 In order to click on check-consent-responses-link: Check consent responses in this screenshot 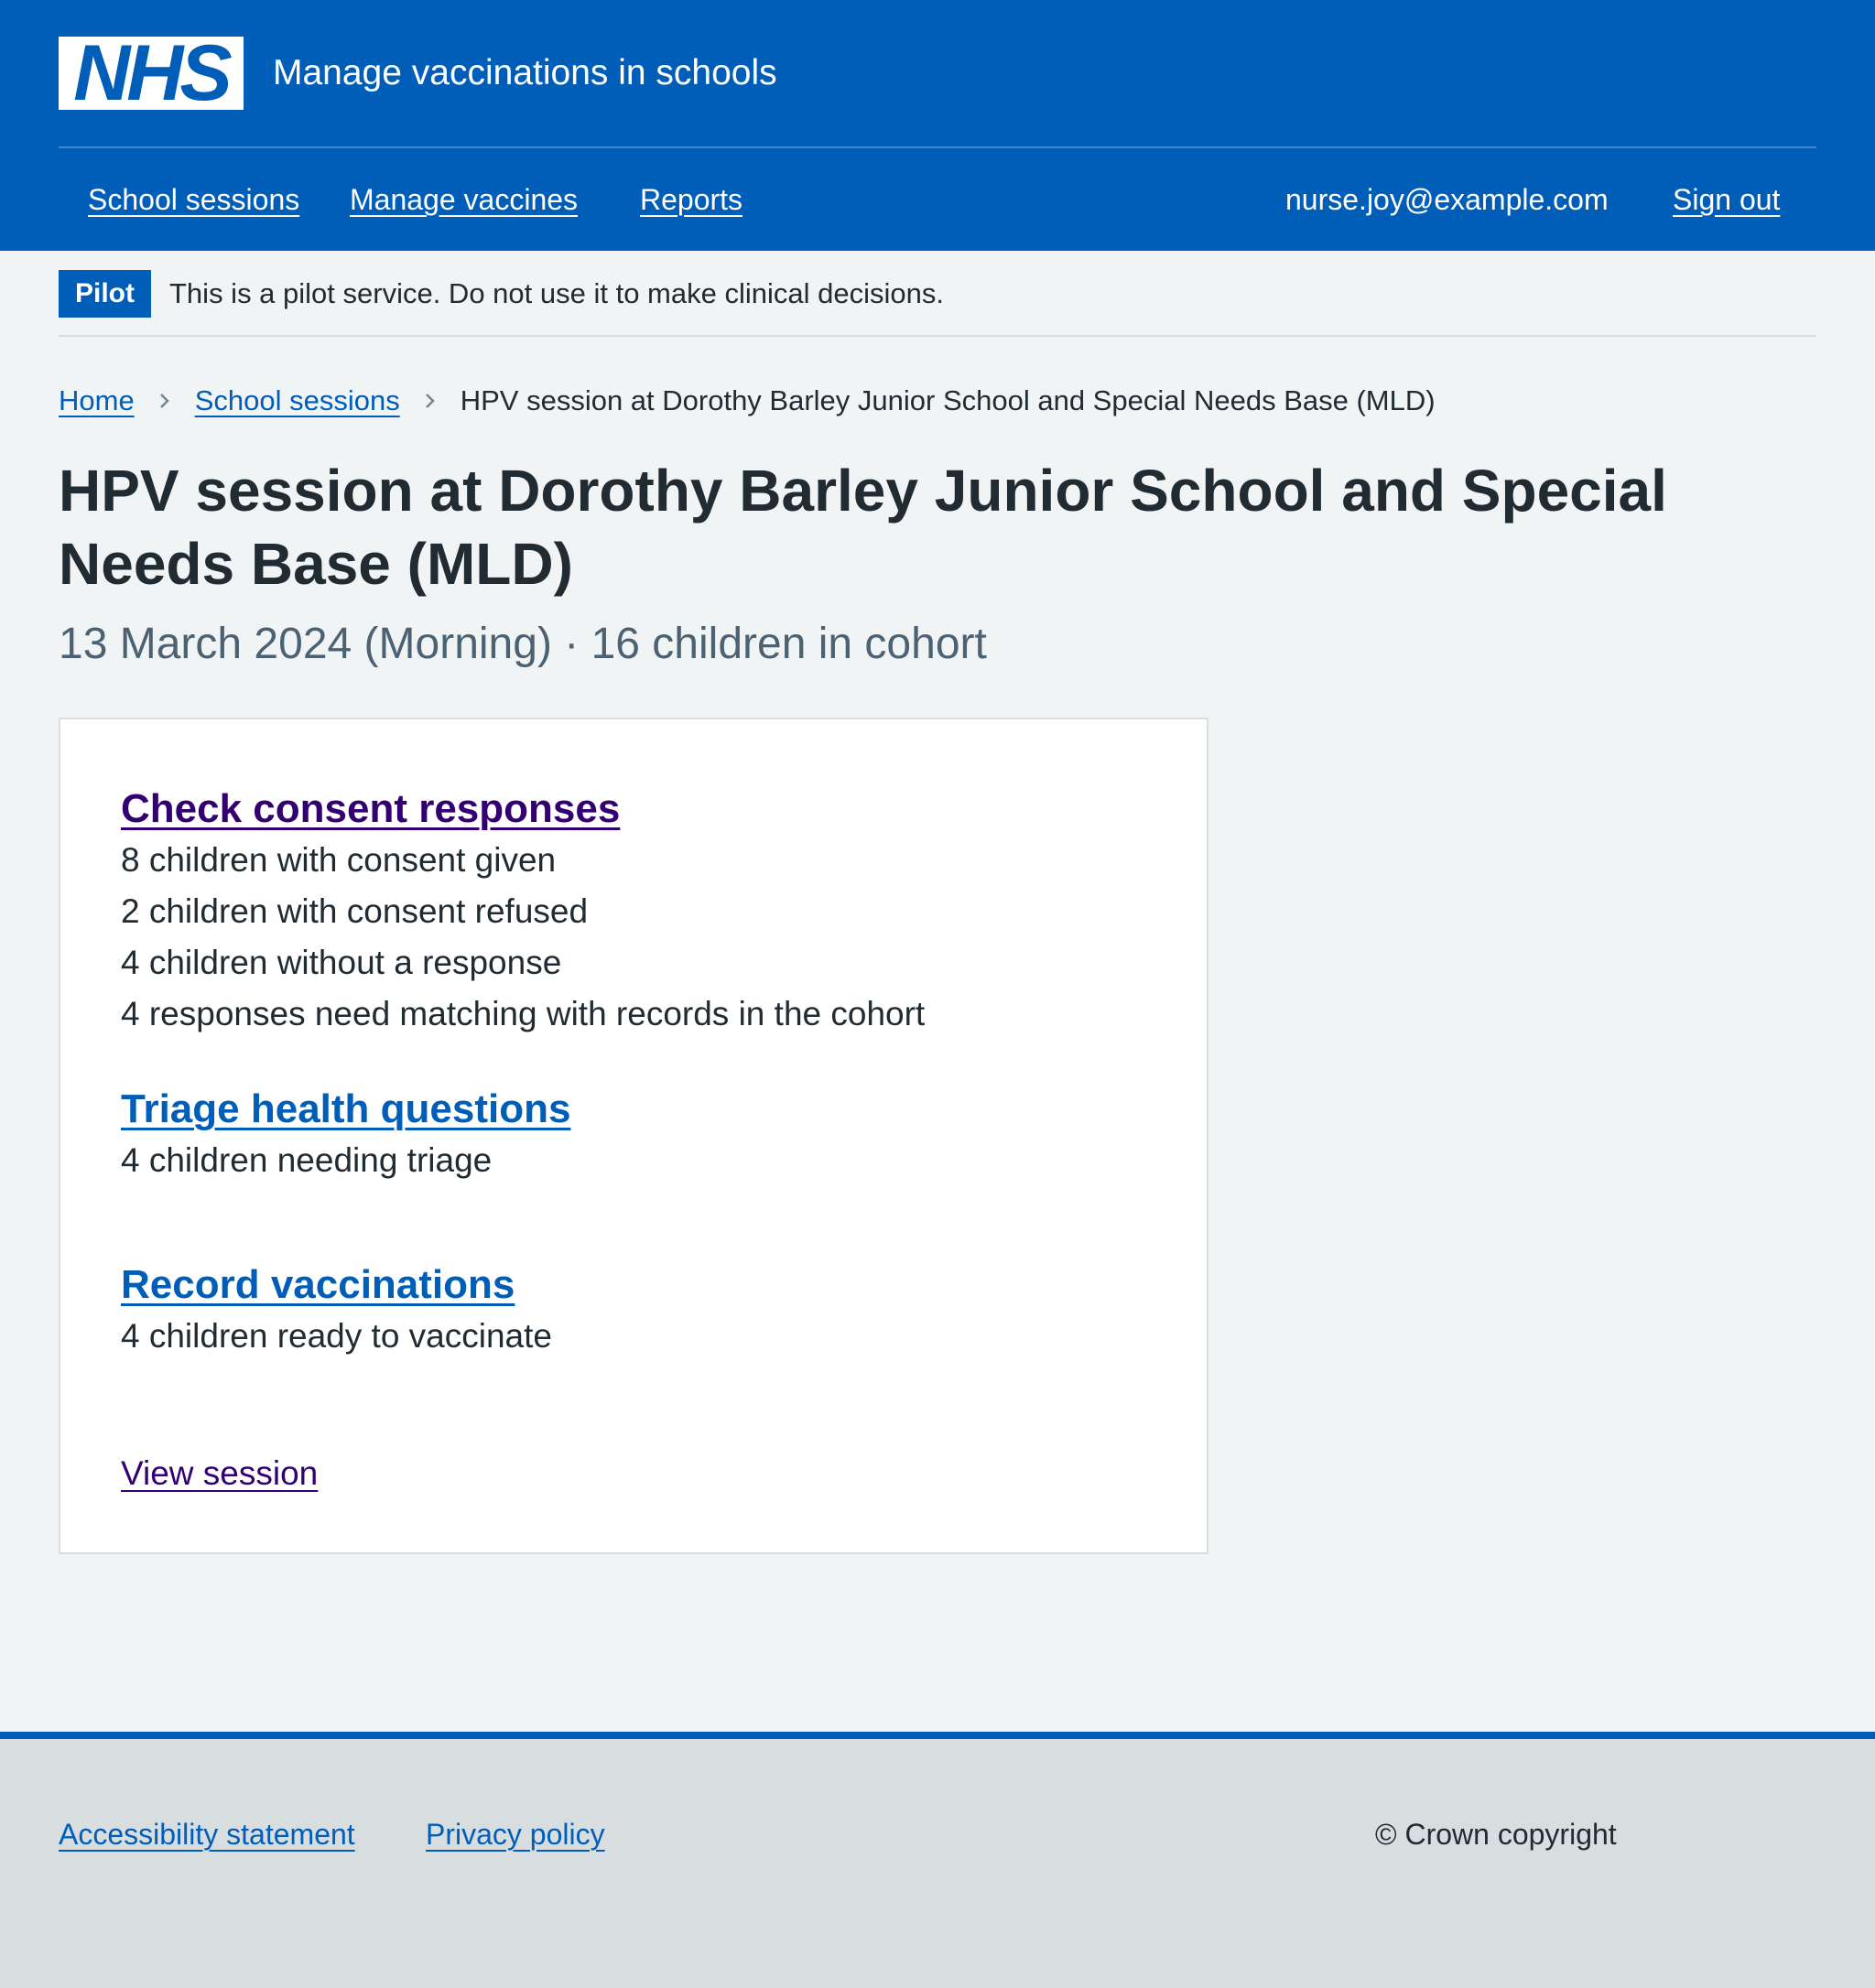, I will do `click(645, 809)`.